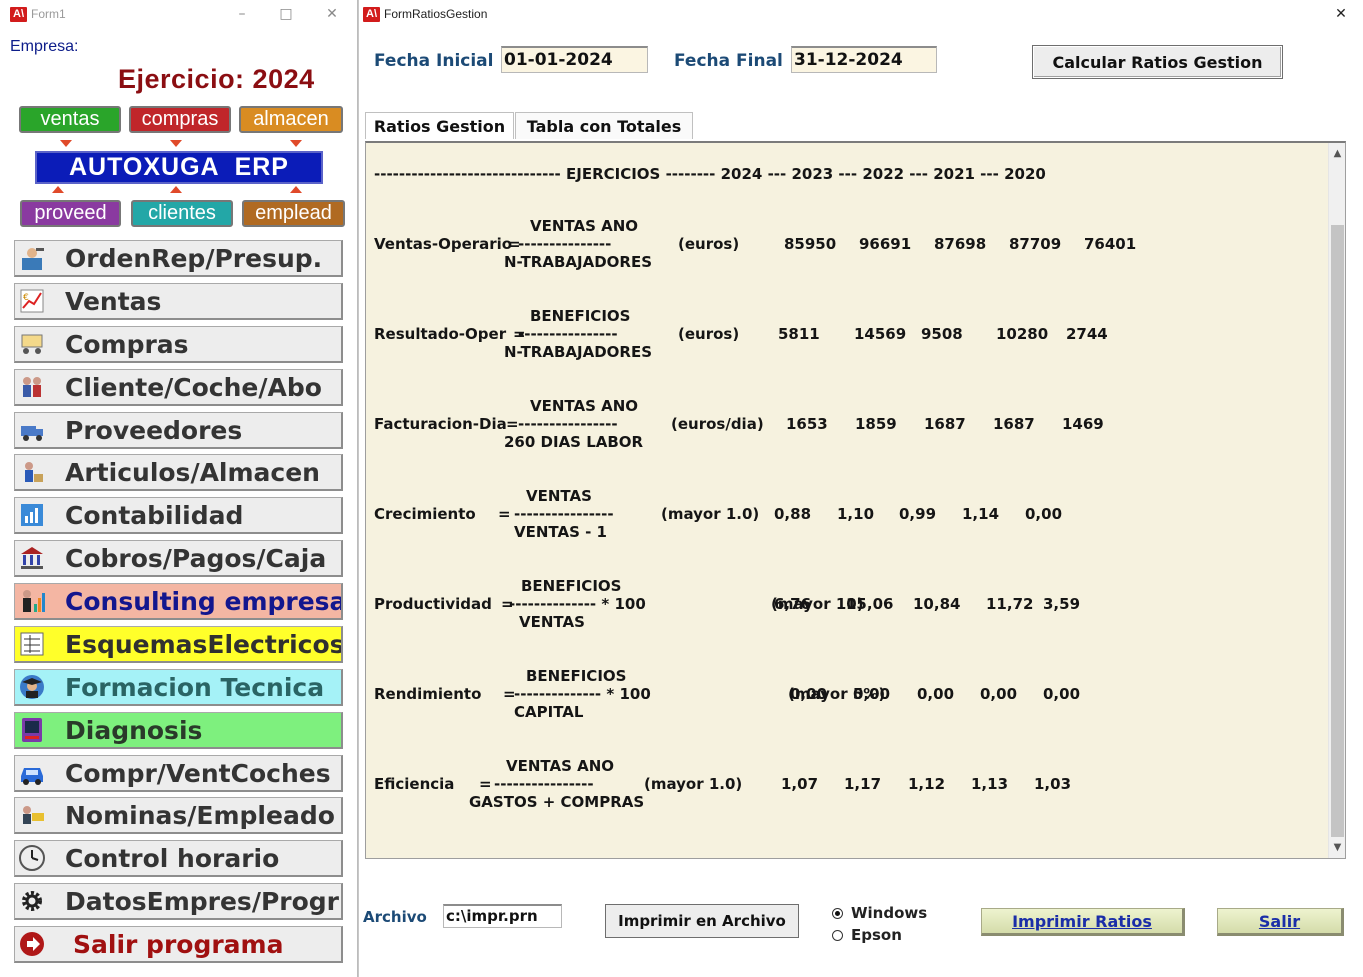  I want to click on menu-item-label: OrdenRep/Presup., so click(194, 258).